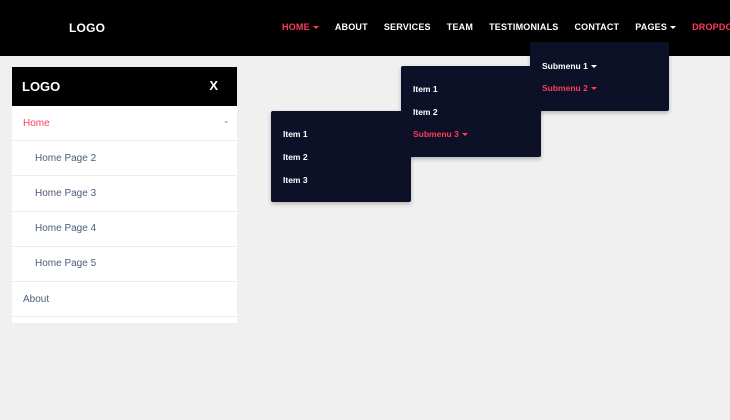 Image resolution: width=730 pixels, height=420 pixels. What do you see at coordinates (124, 124) in the screenshot?
I see `sidebar-item-home: Home -` at bounding box center [124, 124].